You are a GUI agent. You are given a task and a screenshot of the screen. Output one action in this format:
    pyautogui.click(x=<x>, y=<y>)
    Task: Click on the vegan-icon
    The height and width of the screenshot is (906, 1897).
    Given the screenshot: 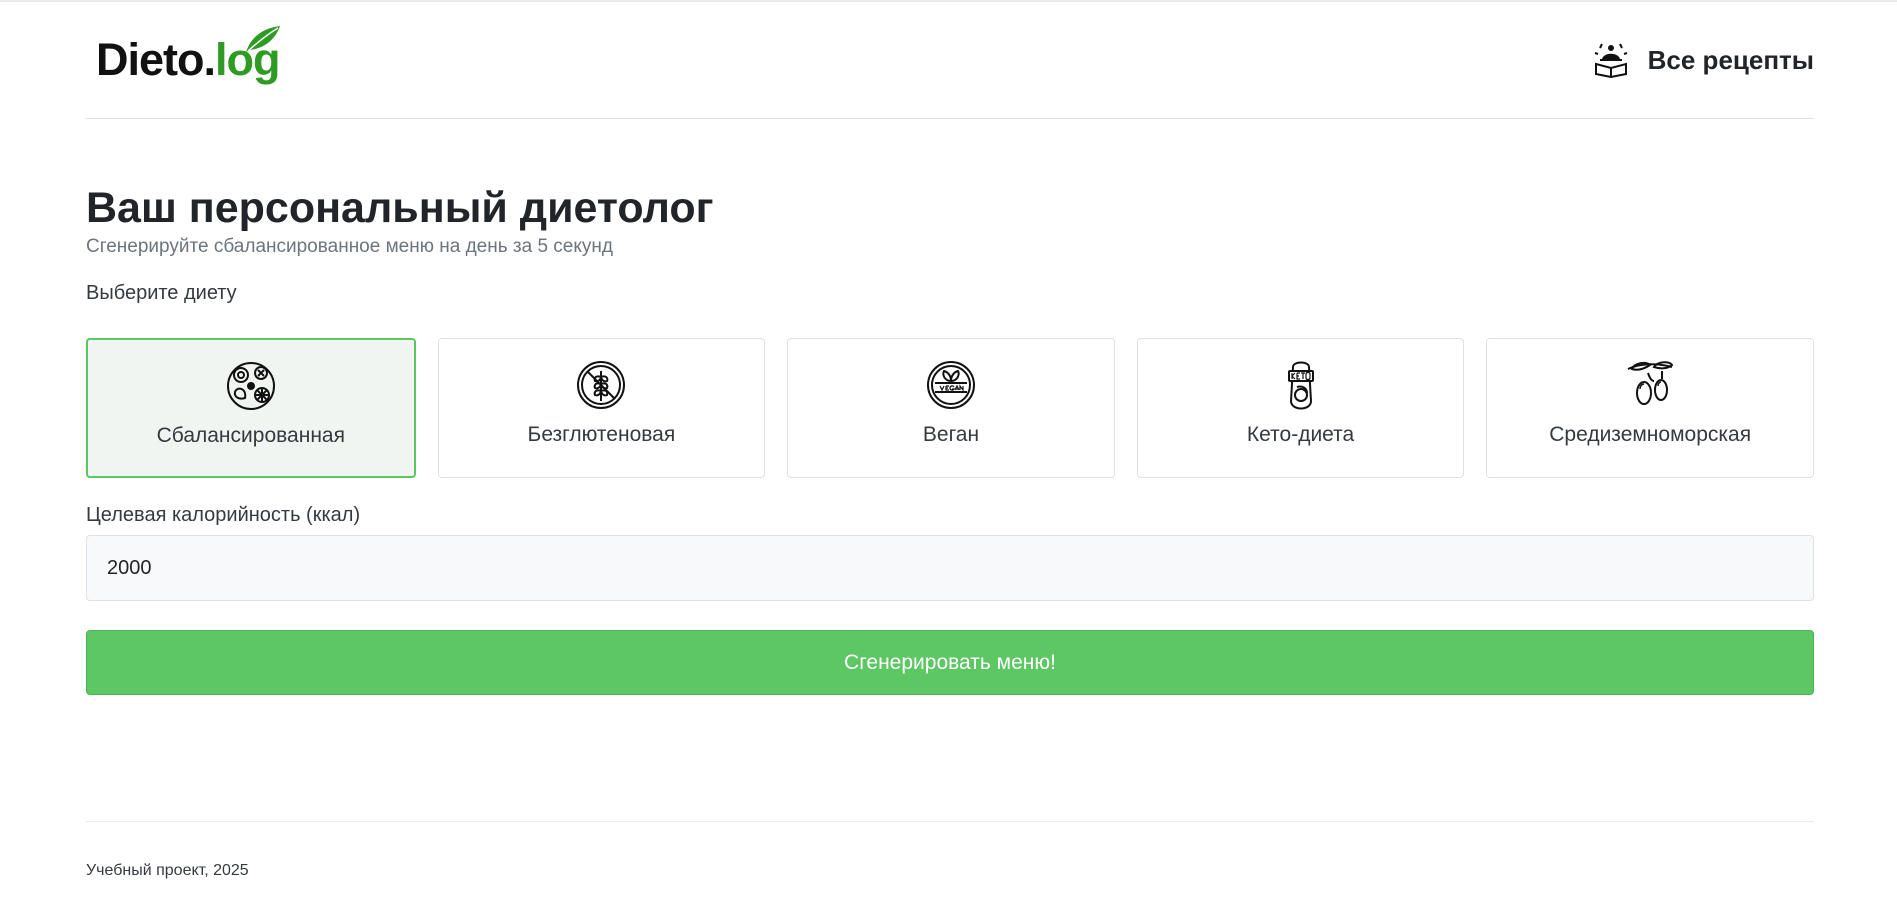 What is the action you would take?
    pyautogui.click(x=950, y=385)
    